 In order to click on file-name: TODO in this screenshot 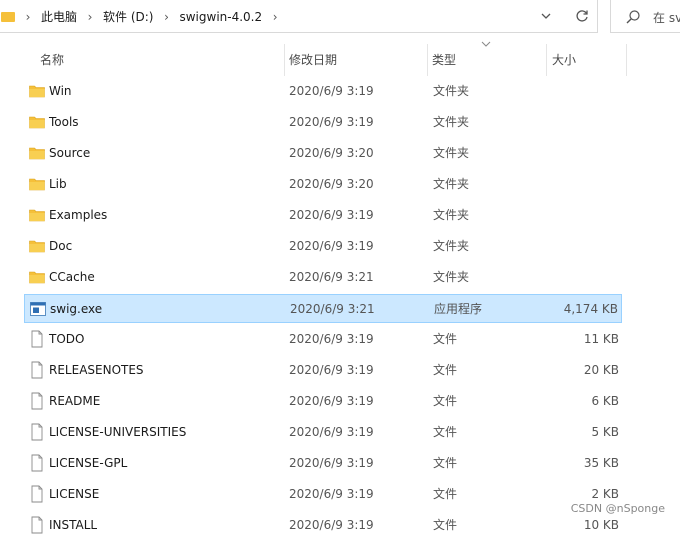, I will do `click(67, 339)`.